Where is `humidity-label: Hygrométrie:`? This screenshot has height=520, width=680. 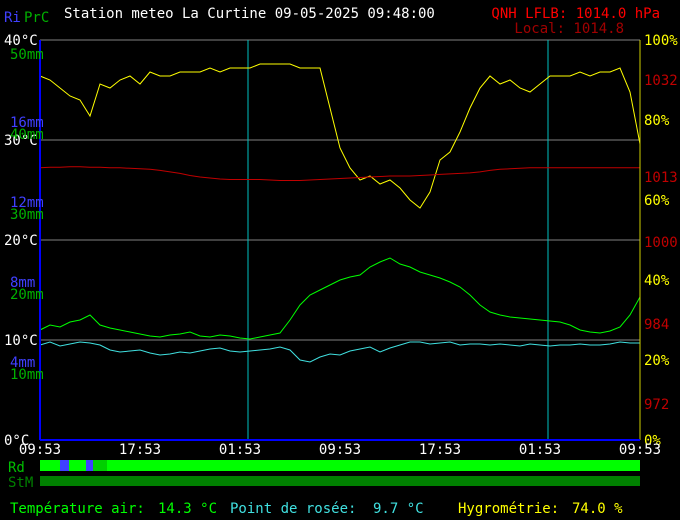
humidity-label: Hygrométrie: is located at coordinates (508, 509).